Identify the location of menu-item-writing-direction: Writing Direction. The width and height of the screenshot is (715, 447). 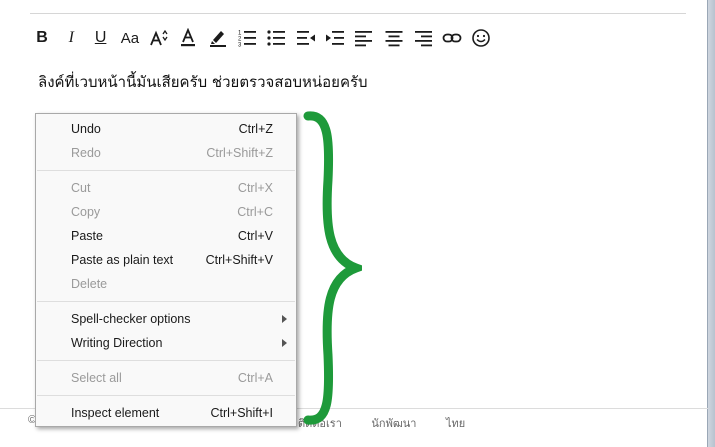
(166, 343).